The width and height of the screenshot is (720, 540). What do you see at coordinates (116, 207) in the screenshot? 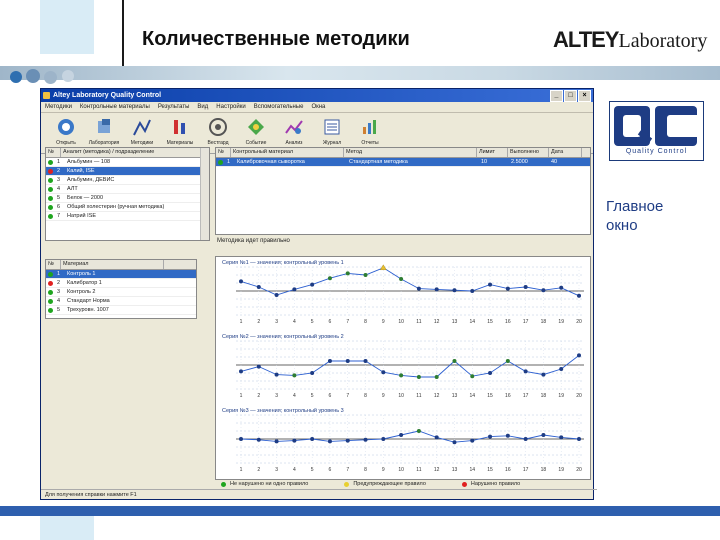
I see `cell-name: Общий холестерин (ручная методика)` at bounding box center [116, 207].